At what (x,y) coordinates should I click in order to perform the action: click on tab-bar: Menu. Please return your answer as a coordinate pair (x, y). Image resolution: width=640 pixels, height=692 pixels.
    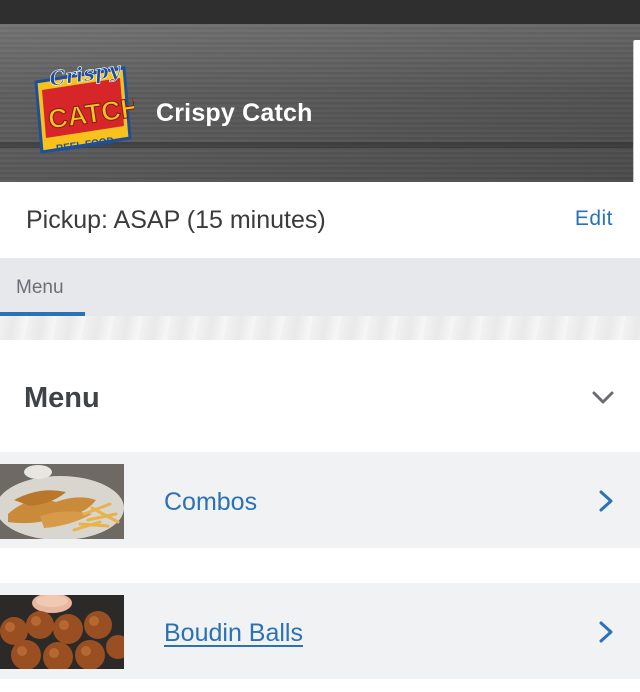
    Looking at the image, I should click on (320, 287).